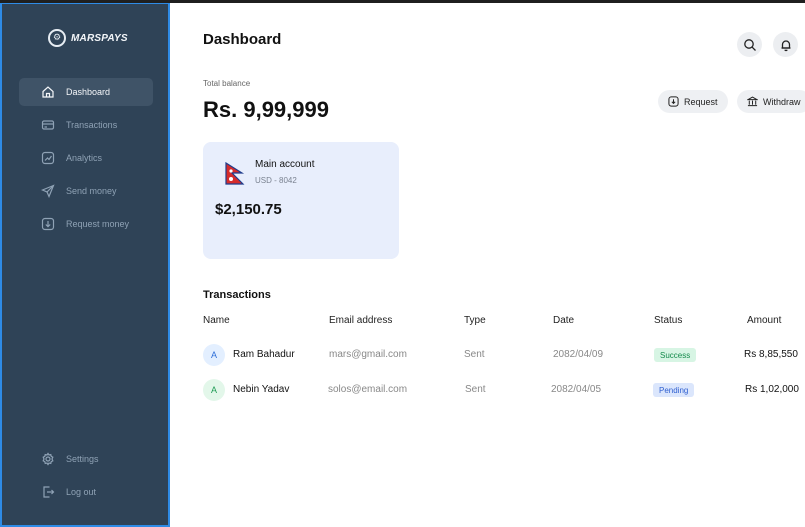 The image size is (805, 527). I want to click on sidebar-item-send-money: Send money, so click(86, 191).